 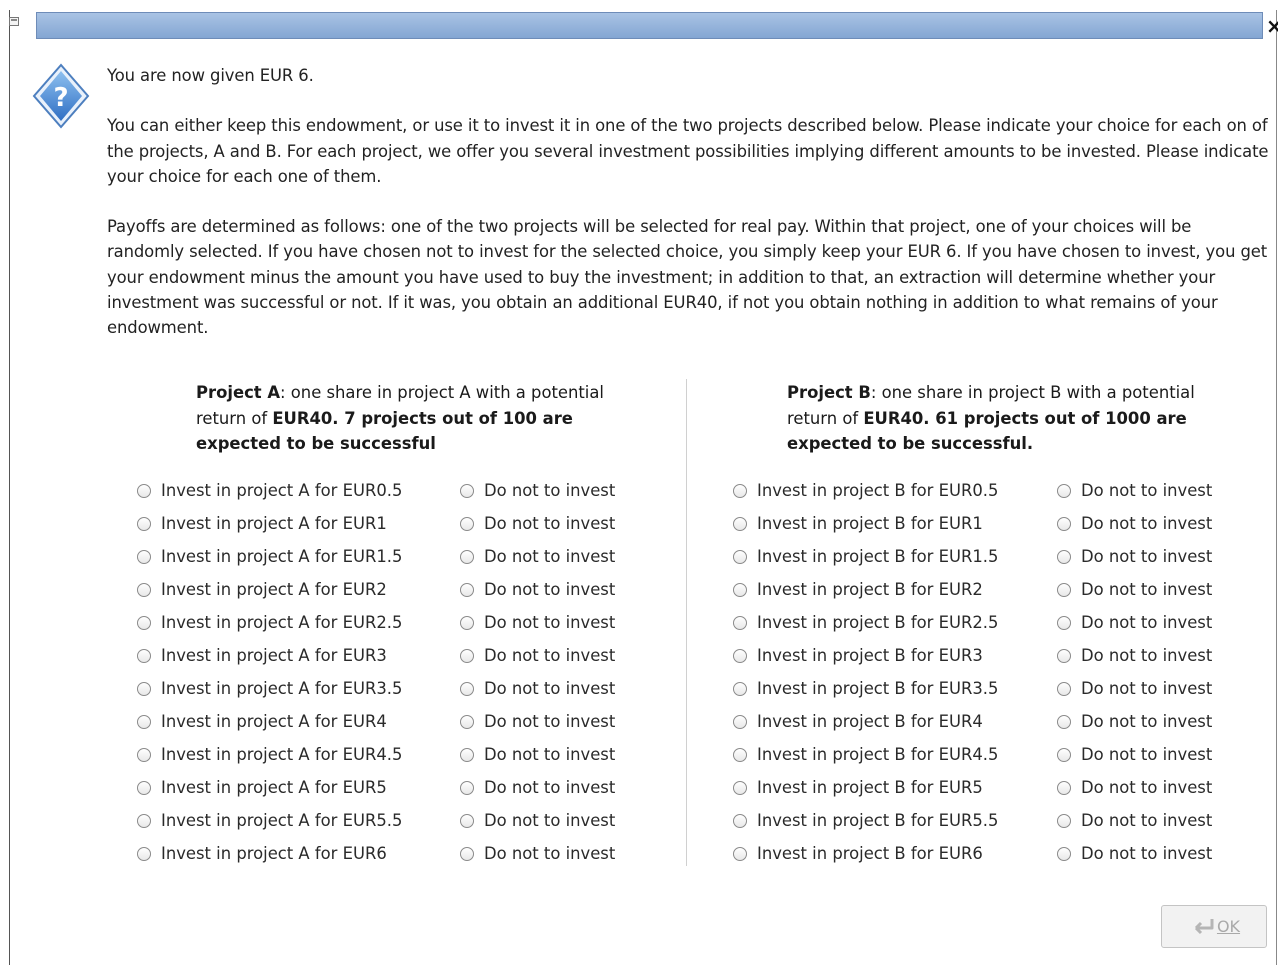 What do you see at coordinates (1272, 26) in the screenshot?
I see `close-icon: ×` at bounding box center [1272, 26].